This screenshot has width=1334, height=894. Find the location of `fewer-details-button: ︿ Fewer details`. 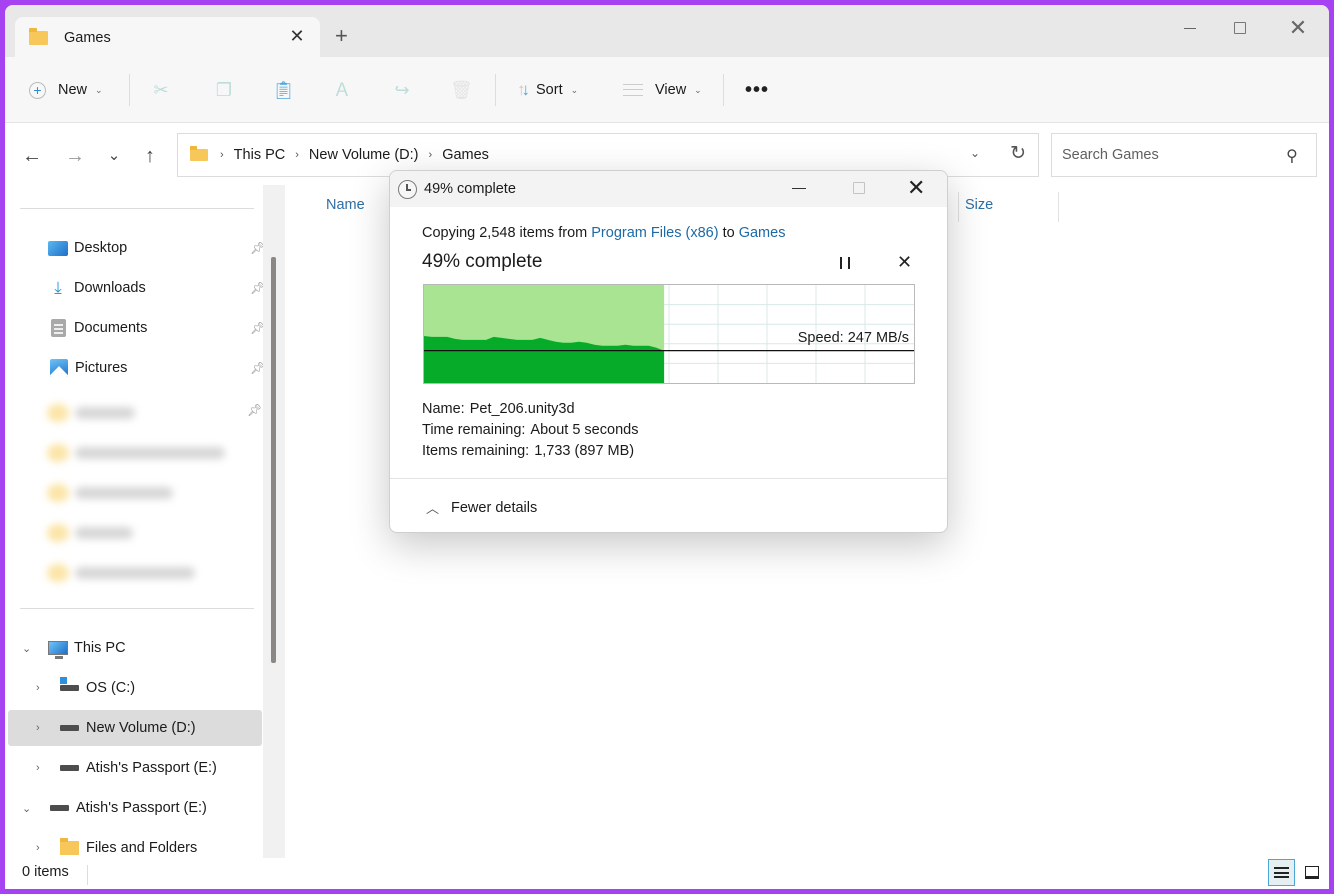

fewer-details-button: ︿ Fewer details is located at coordinates (481, 507).